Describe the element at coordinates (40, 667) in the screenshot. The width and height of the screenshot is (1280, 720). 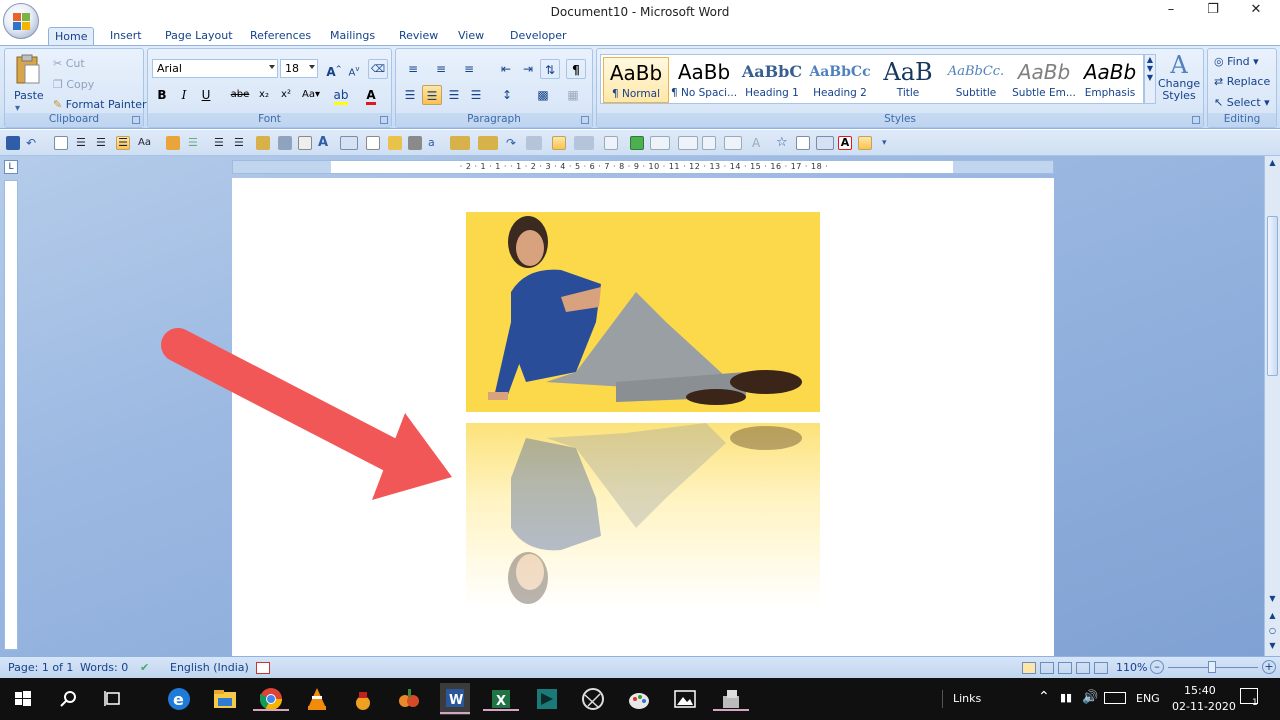
I see `page-count: Page: 1 of 1` at that location.